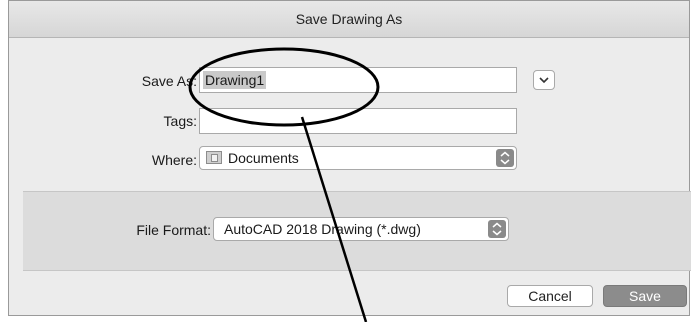  What do you see at coordinates (349, 19) in the screenshot?
I see `dialog-title: Save Drawing As` at bounding box center [349, 19].